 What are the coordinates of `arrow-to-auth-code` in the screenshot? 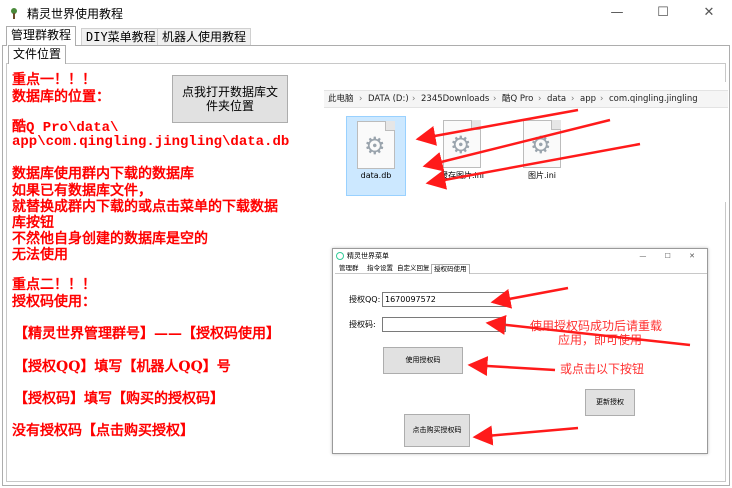 It's located at (588, 330).